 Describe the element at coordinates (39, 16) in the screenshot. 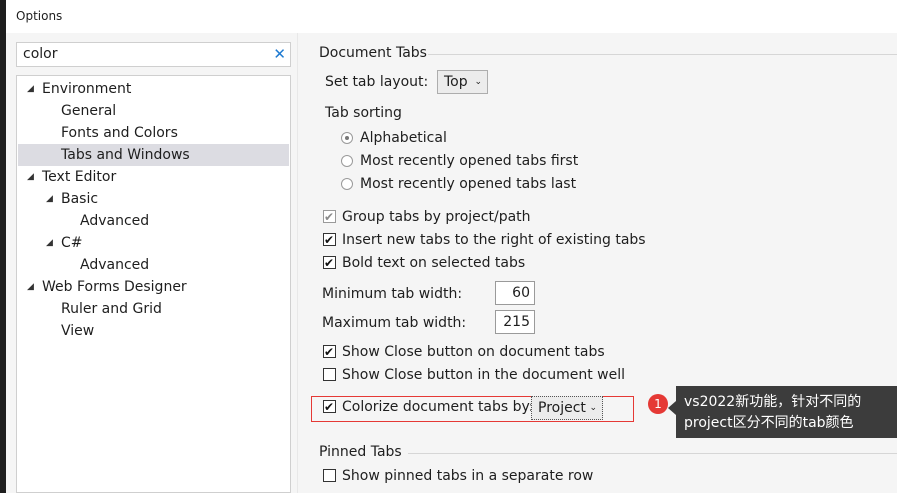

I see `dialog-title: Options` at that location.